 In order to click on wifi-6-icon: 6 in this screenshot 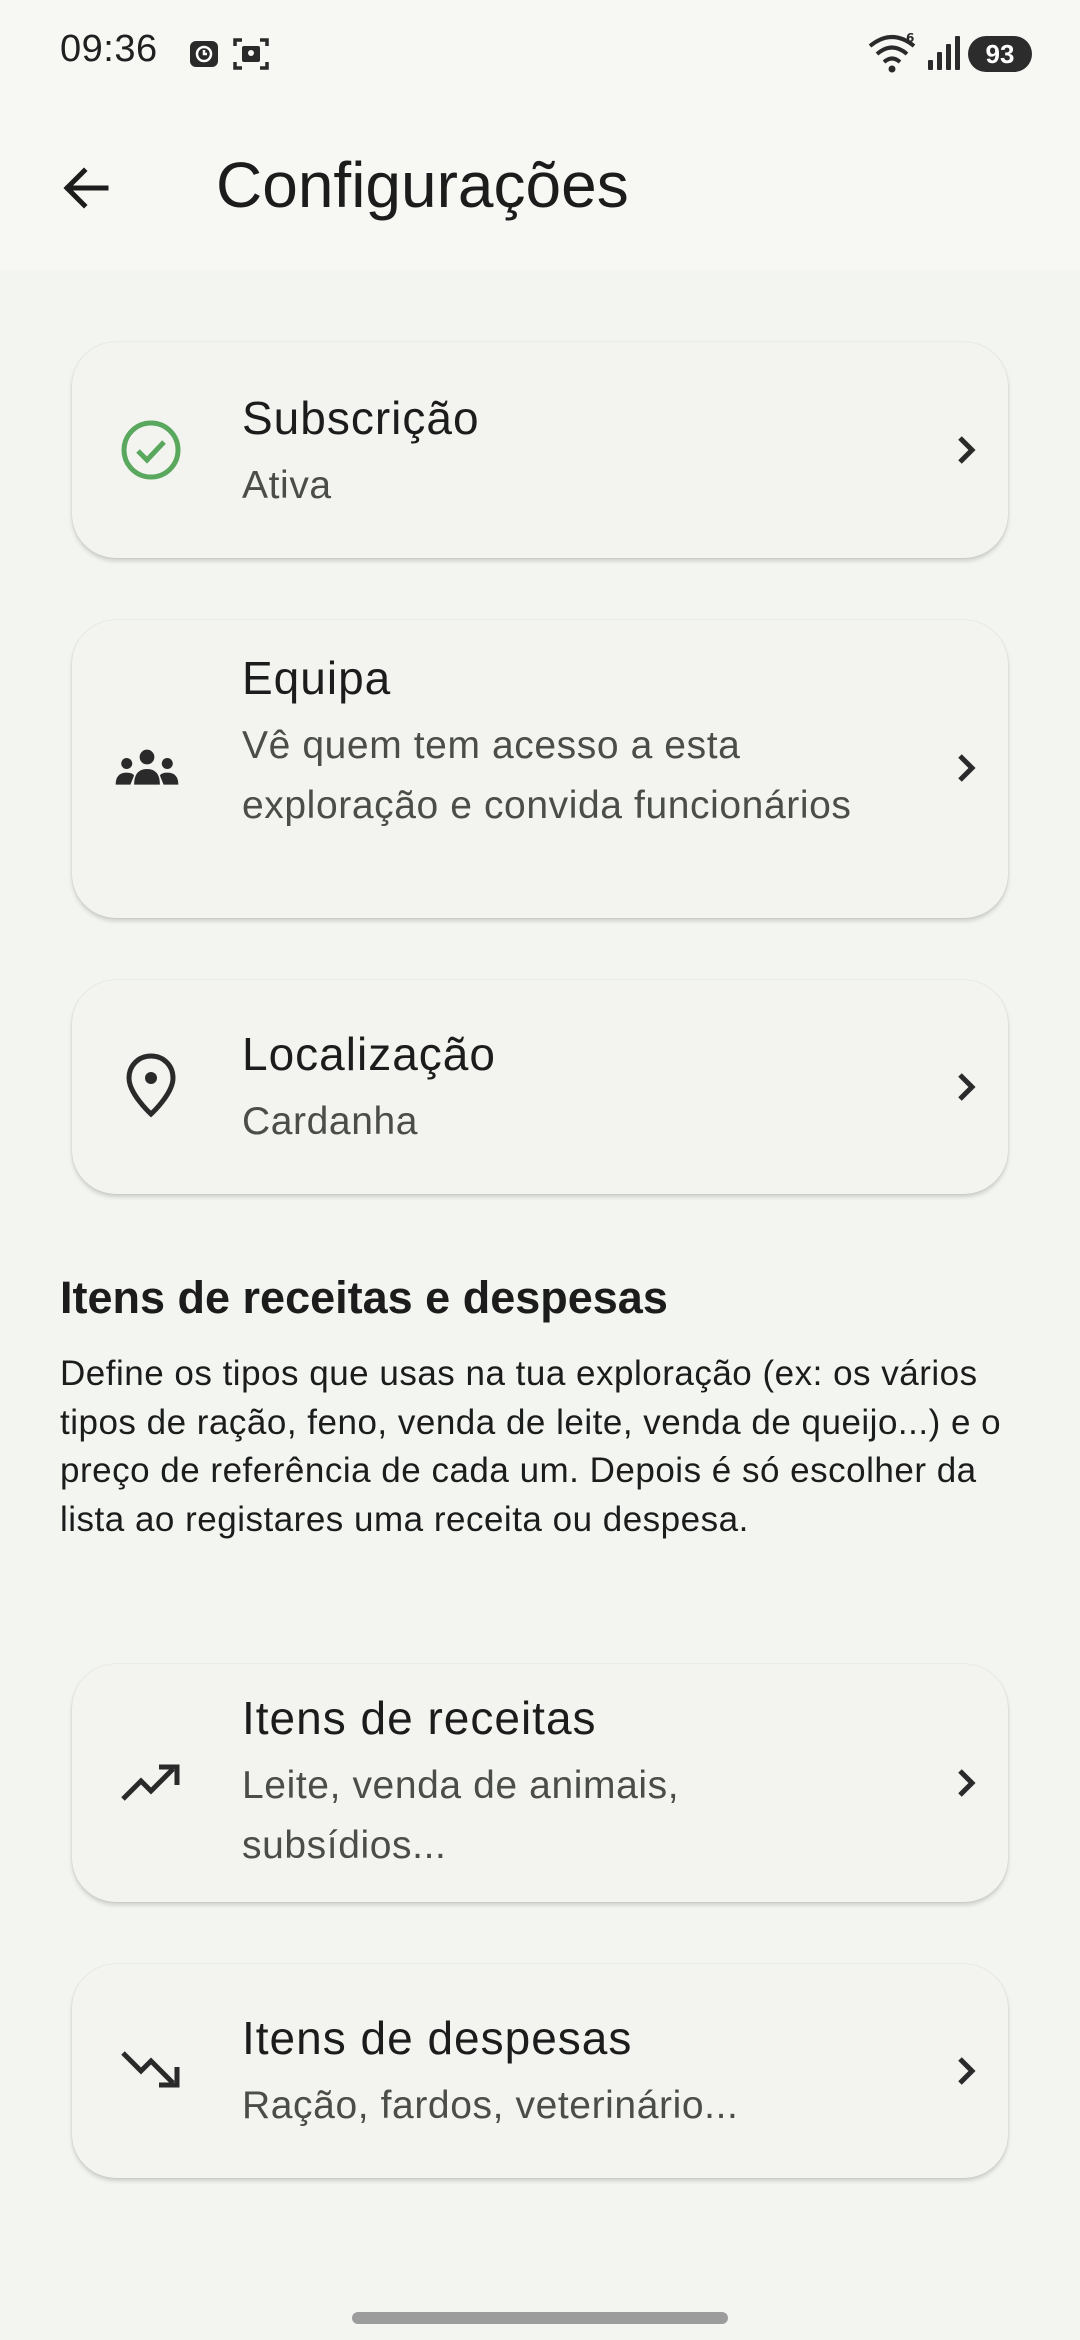, I will do `click(893, 54)`.